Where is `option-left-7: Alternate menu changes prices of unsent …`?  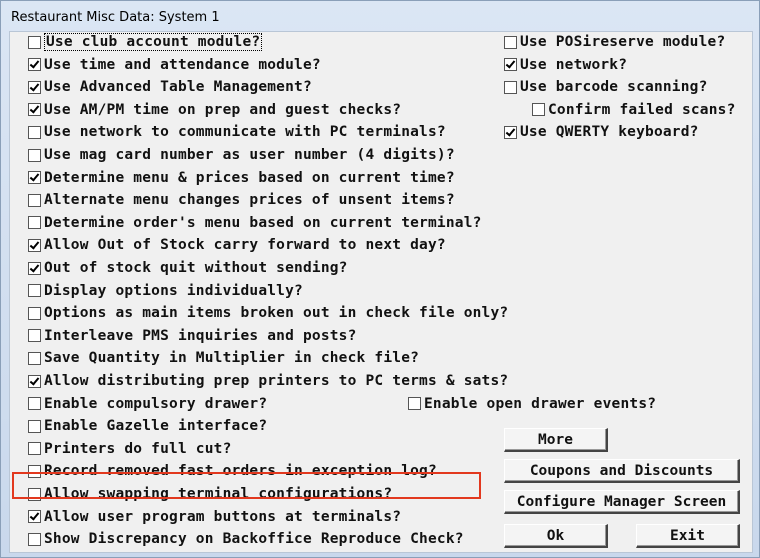
option-left-7: Alternate menu changes prices of unsent … is located at coordinates (241, 200).